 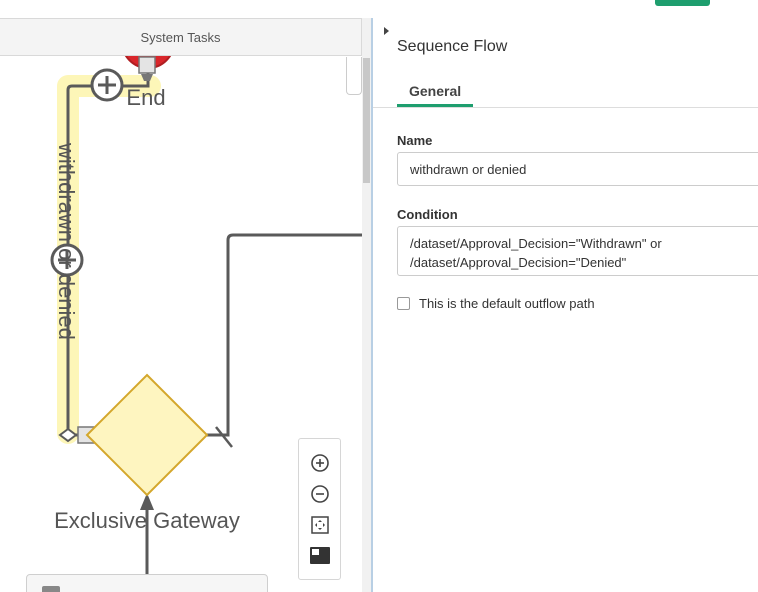 I want to click on tab-general: General, so click(x=435, y=92).